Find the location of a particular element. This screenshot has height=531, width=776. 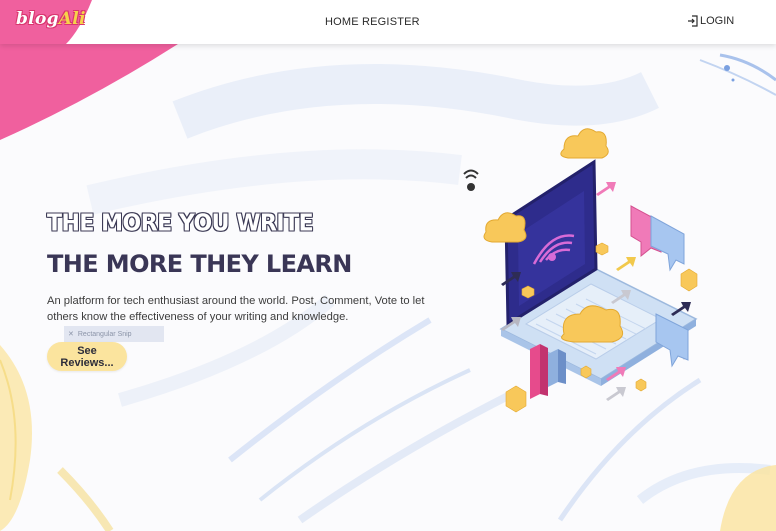

nav-register-link: REGISTER is located at coordinates (391, 22).